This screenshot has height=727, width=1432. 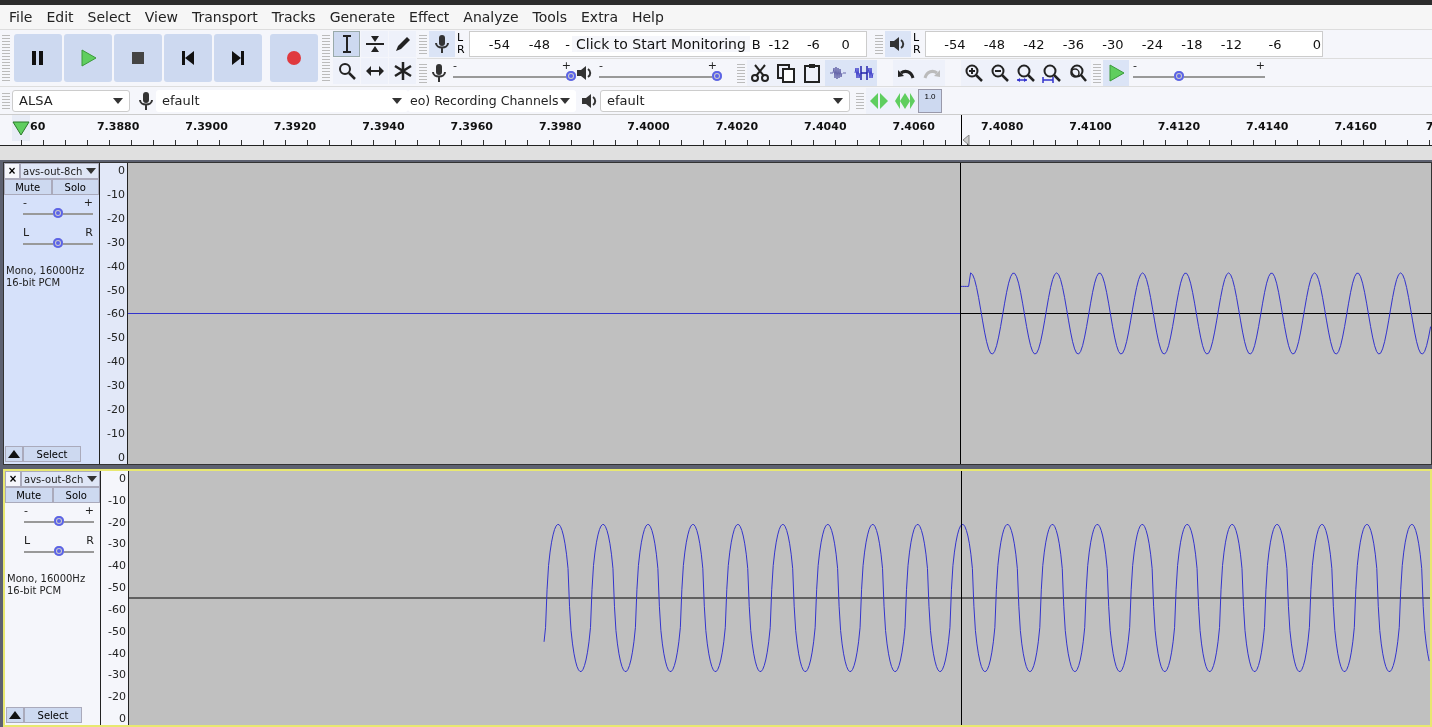 What do you see at coordinates (1078, 73) in the screenshot?
I see `zoom-toggle-button` at bounding box center [1078, 73].